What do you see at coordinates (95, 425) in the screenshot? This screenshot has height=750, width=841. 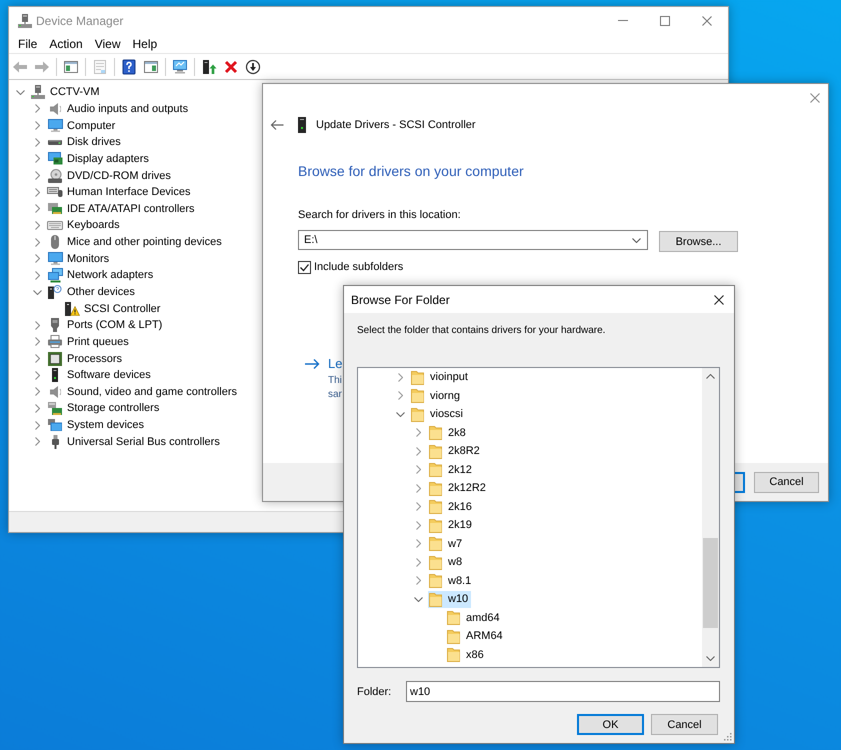 I see `tree-item: System devices` at bounding box center [95, 425].